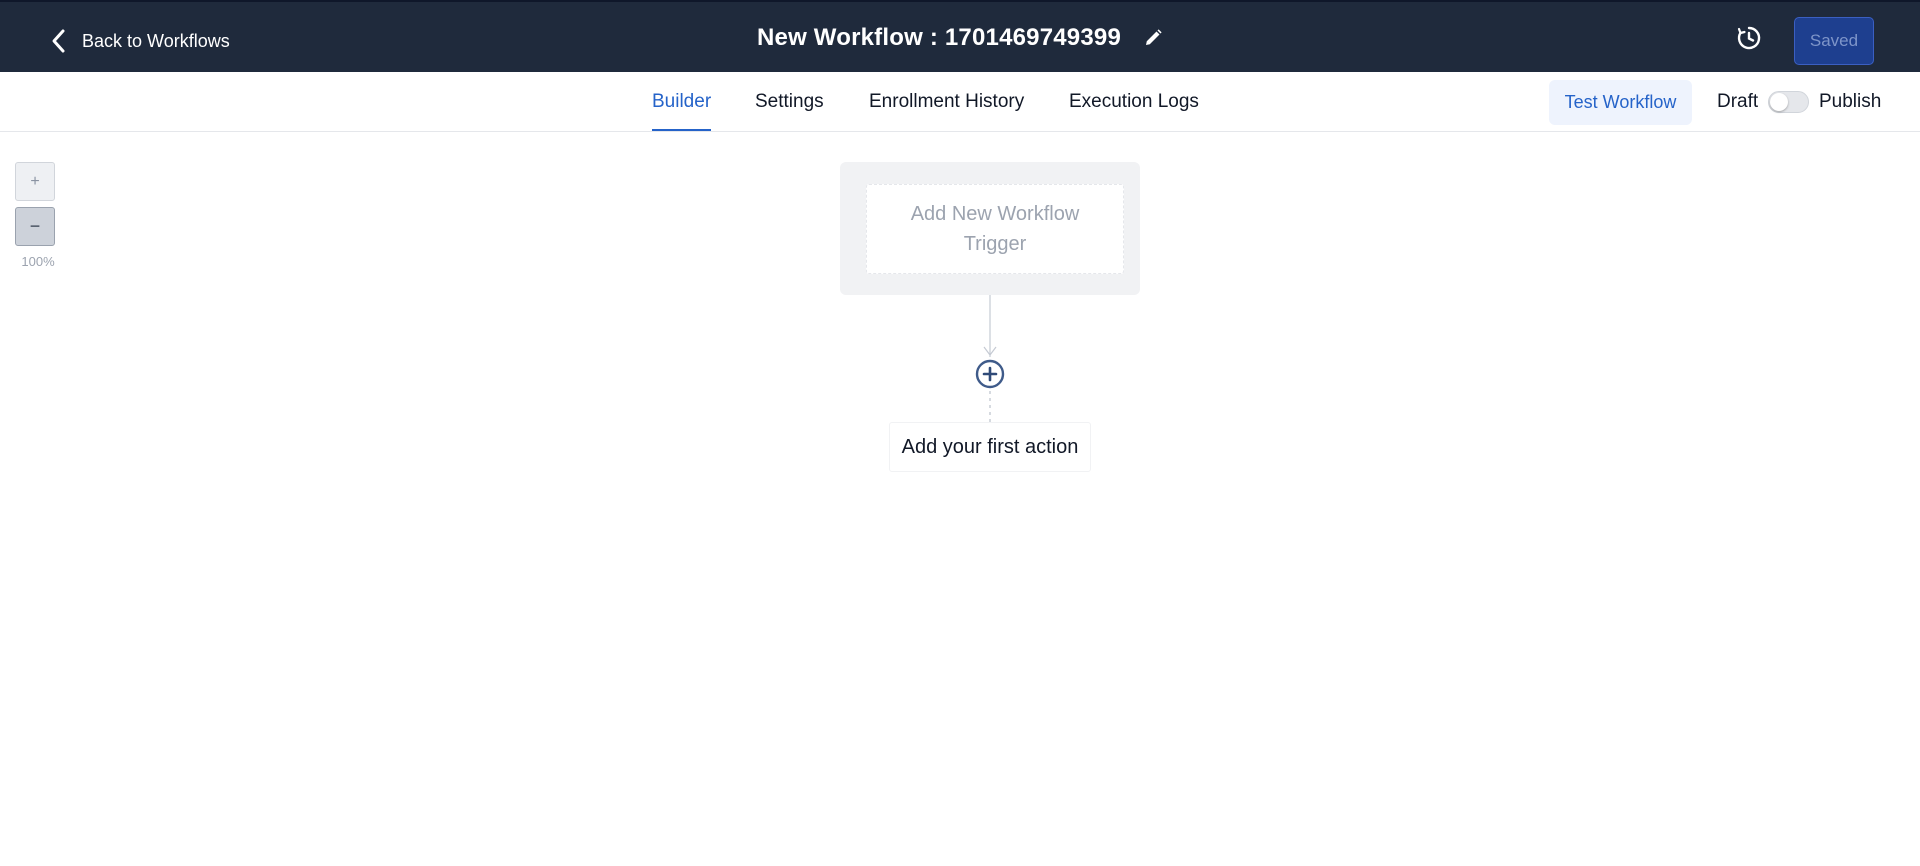  I want to click on zoom-out-button: −, so click(35, 226).